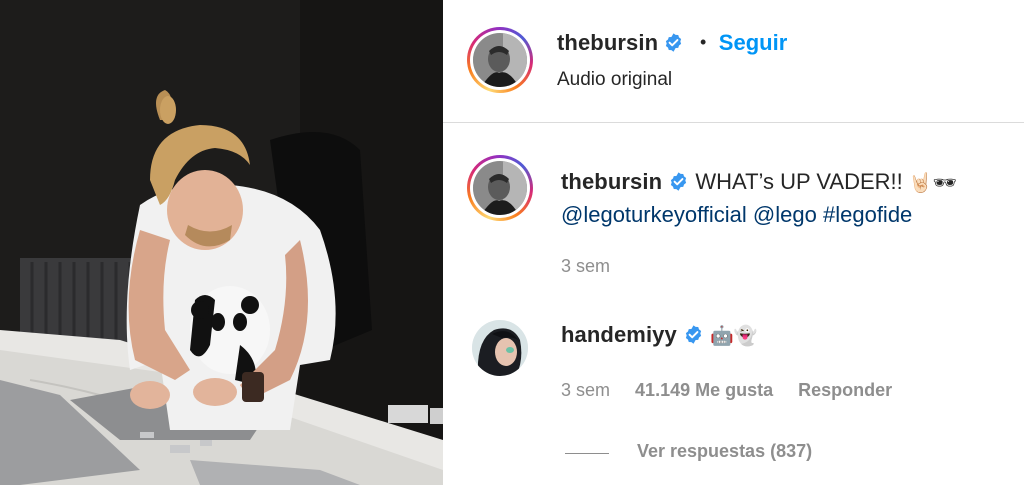 This screenshot has height=485, width=1024. What do you see at coordinates (585, 390) in the screenshot?
I see `comment-timestamp: 3 sem` at bounding box center [585, 390].